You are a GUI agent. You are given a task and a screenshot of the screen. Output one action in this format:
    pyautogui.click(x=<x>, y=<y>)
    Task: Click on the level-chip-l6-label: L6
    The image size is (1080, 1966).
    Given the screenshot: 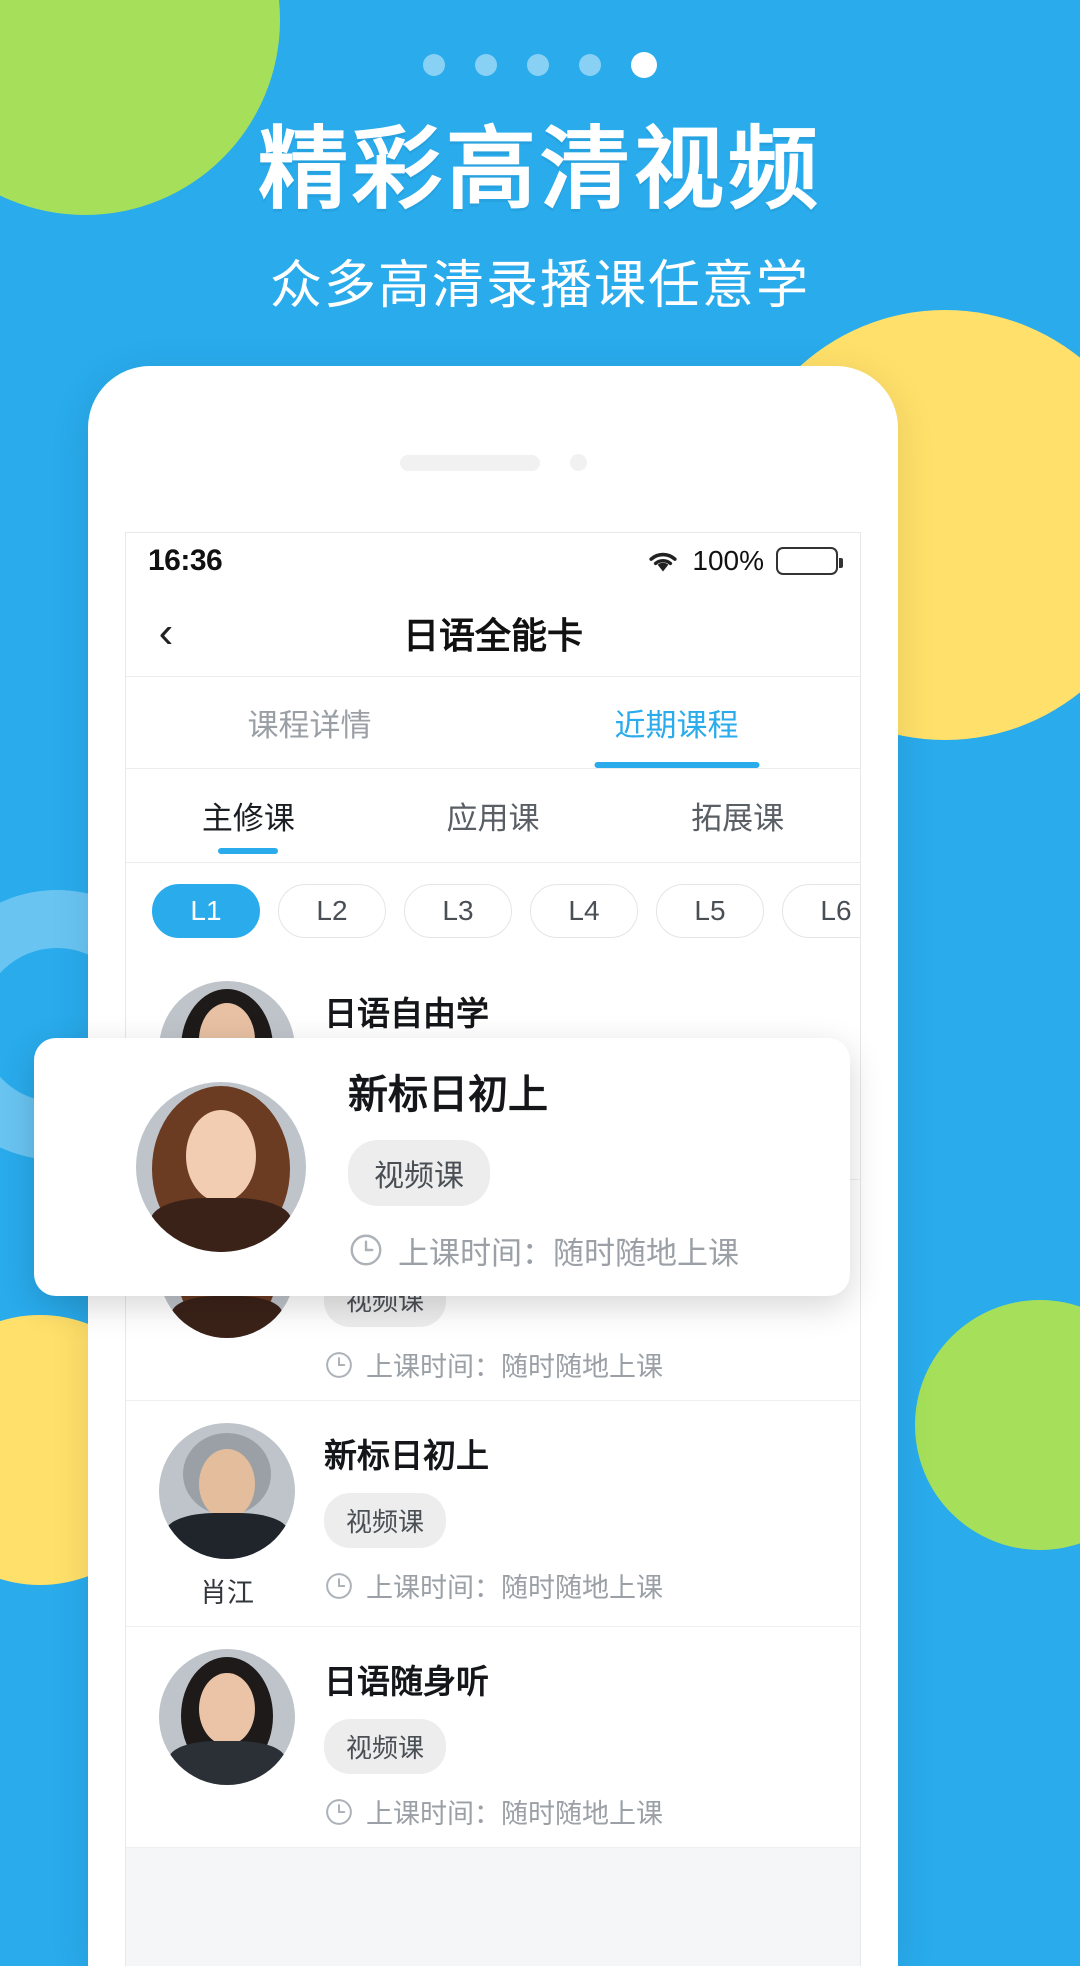 What is the action you would take?
    pyautogui.click(x=836, y=910)
    